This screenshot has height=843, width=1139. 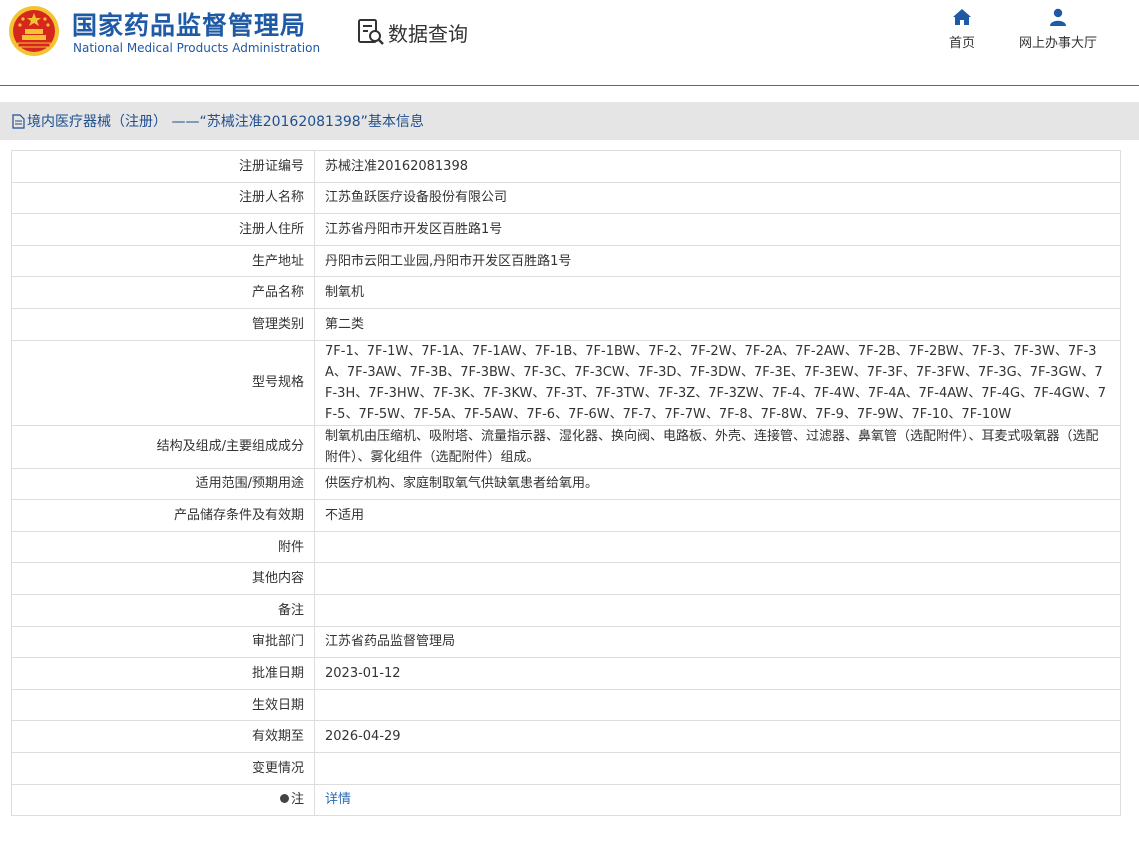 I want to click on table-row: 注 详情, so click(x=566, y=800).